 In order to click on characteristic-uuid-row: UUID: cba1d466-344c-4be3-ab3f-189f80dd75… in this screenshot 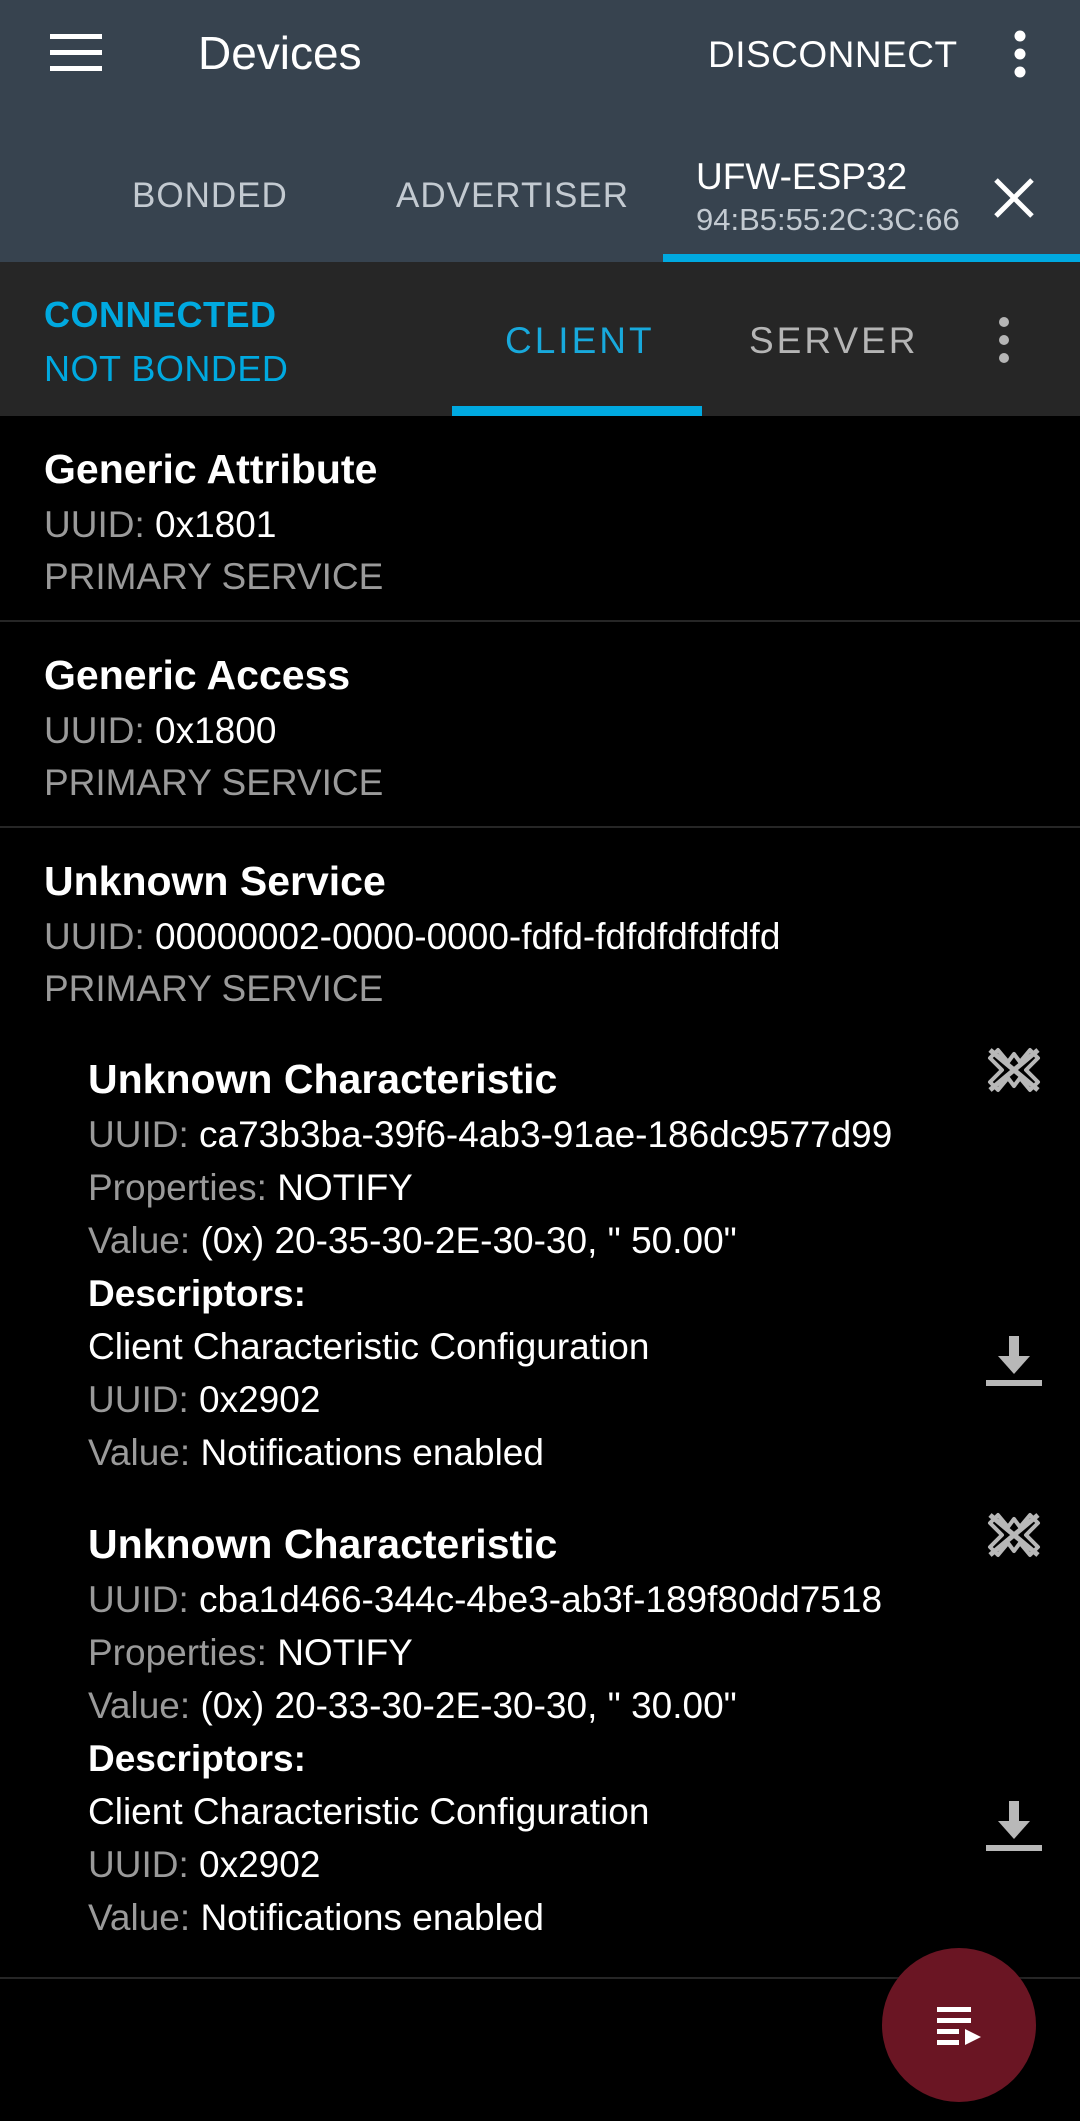, I will do `click(485, 1600)`.